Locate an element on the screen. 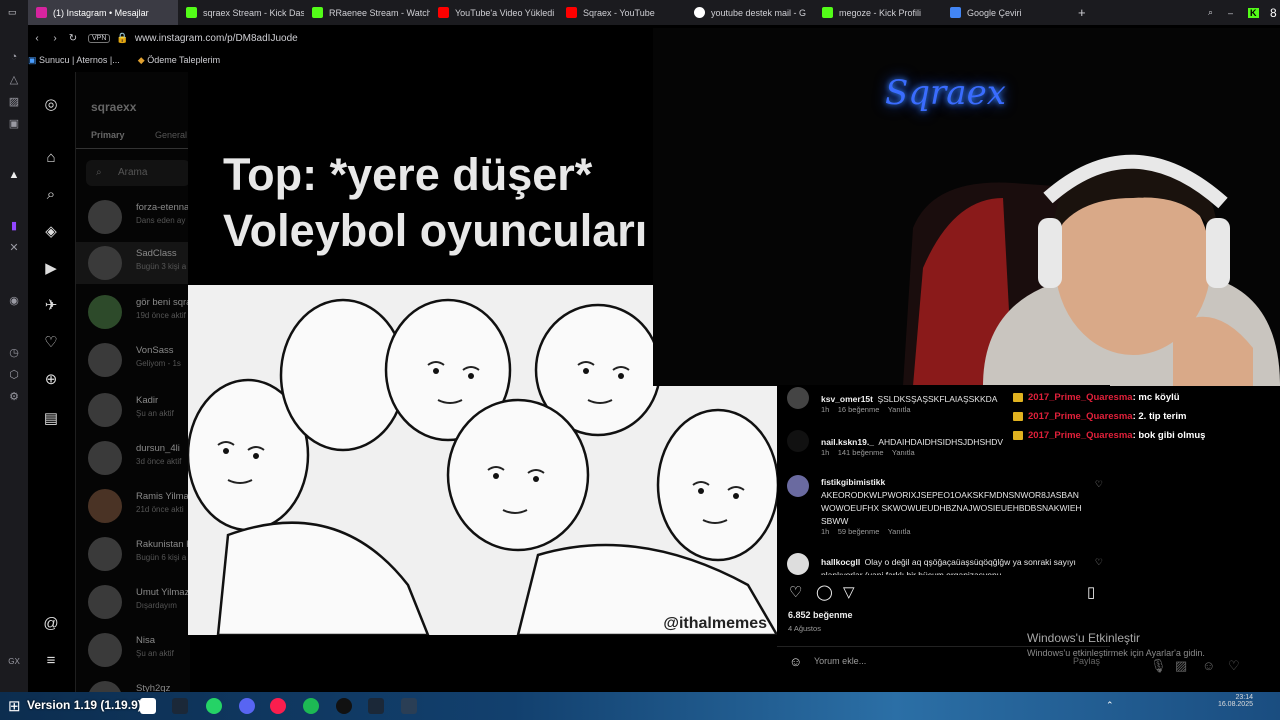  dm-item: gör beni sqra 19d önce aktif is located at coordinates (139, 312).